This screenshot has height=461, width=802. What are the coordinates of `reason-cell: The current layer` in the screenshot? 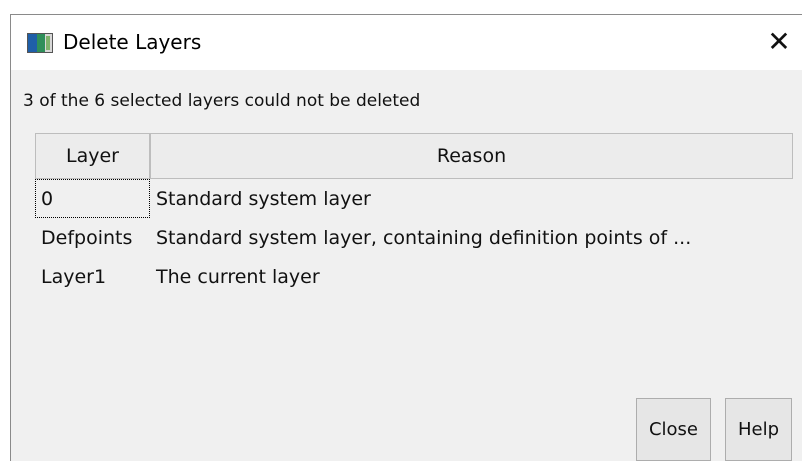 It's located at (238, 276).